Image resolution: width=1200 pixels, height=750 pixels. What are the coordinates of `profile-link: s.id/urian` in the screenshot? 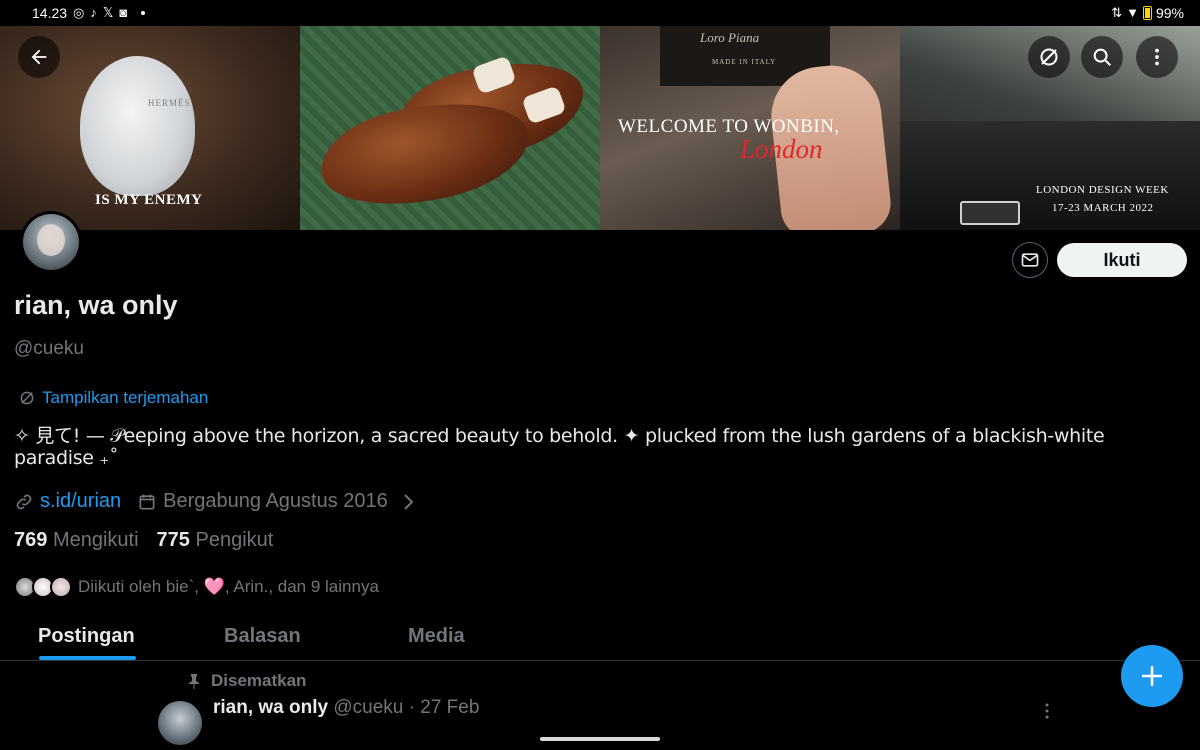 It's located at (80, 501).